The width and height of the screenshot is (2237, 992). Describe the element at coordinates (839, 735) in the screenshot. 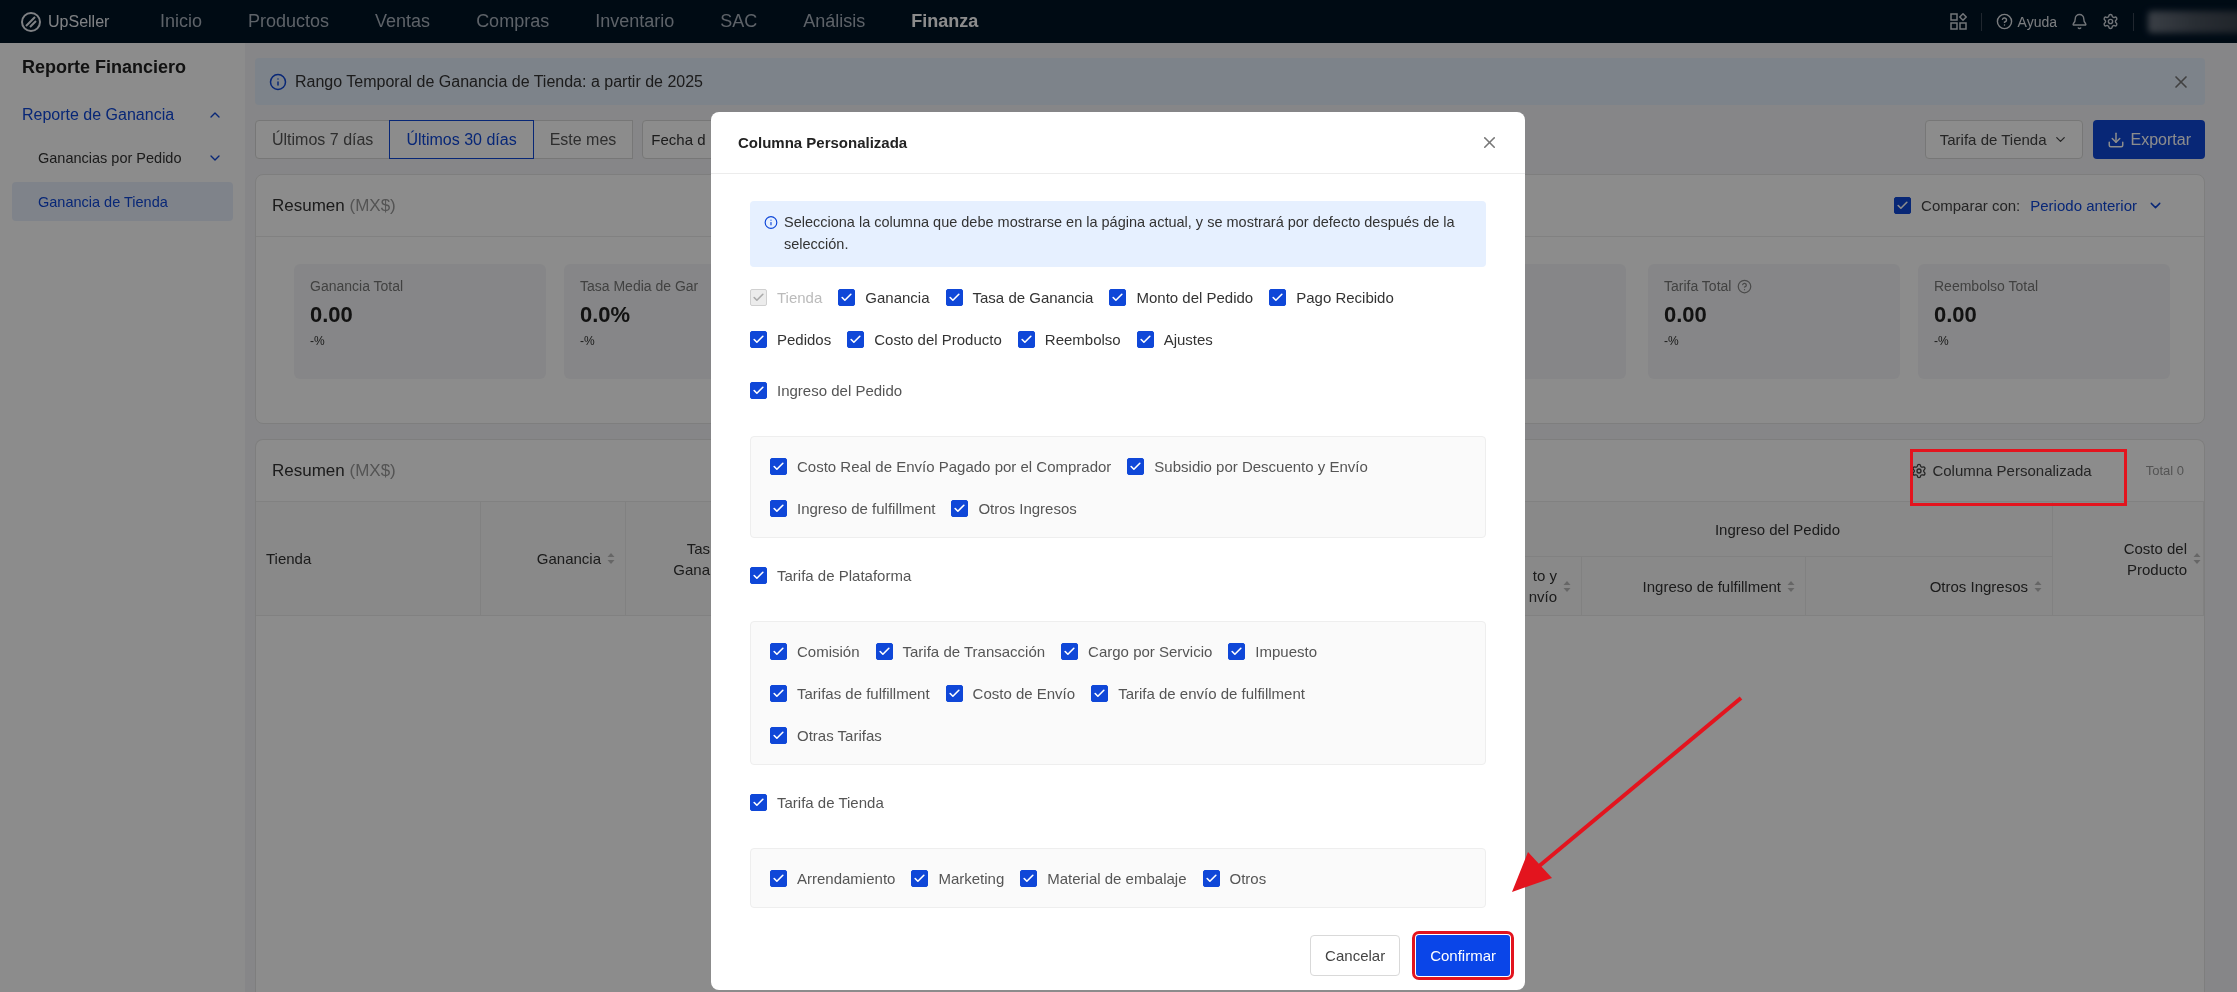

I see `checkbox-label: Otras Tarifas` at that location.